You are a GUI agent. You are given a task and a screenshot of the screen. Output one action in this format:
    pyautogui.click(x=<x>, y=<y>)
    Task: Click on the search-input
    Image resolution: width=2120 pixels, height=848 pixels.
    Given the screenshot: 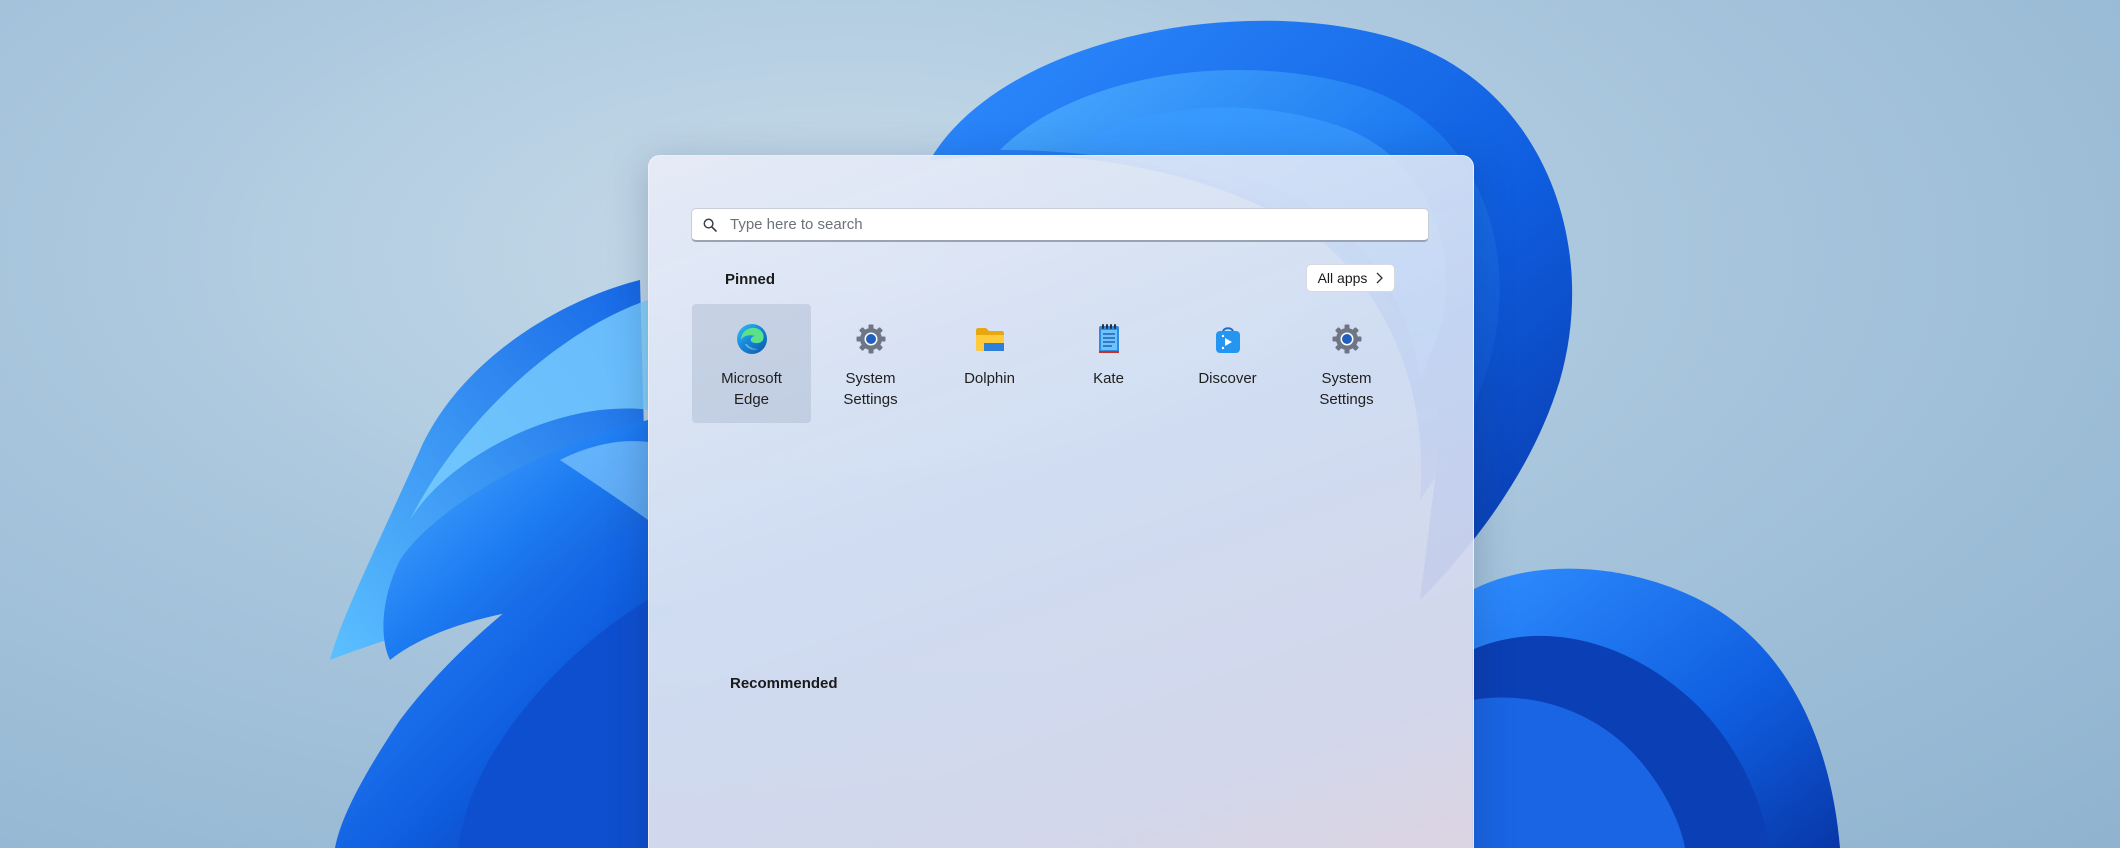 What is the action you would take?
    pyautogui.click(x=1078, y=224)
    